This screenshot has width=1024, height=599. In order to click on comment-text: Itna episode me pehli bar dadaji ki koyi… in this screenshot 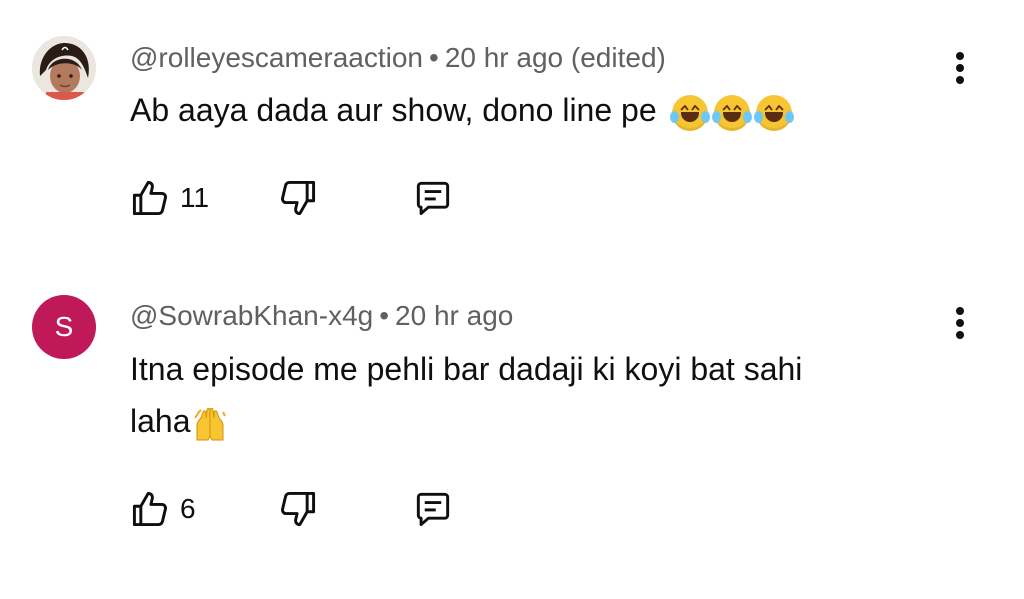, I will do `click(530, 395)`.